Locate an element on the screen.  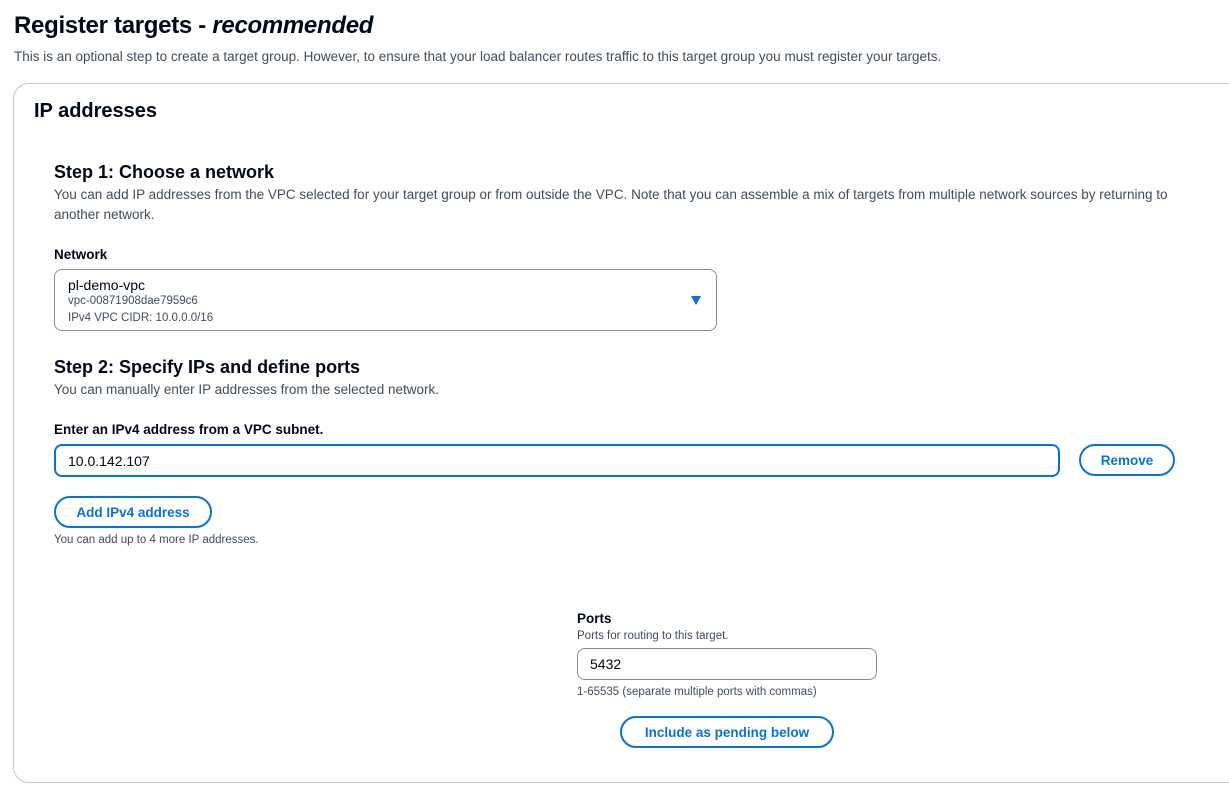
ip-address-label: Enter an IPv4 address from a VPC subnet. is located at coordinates (189, 429).